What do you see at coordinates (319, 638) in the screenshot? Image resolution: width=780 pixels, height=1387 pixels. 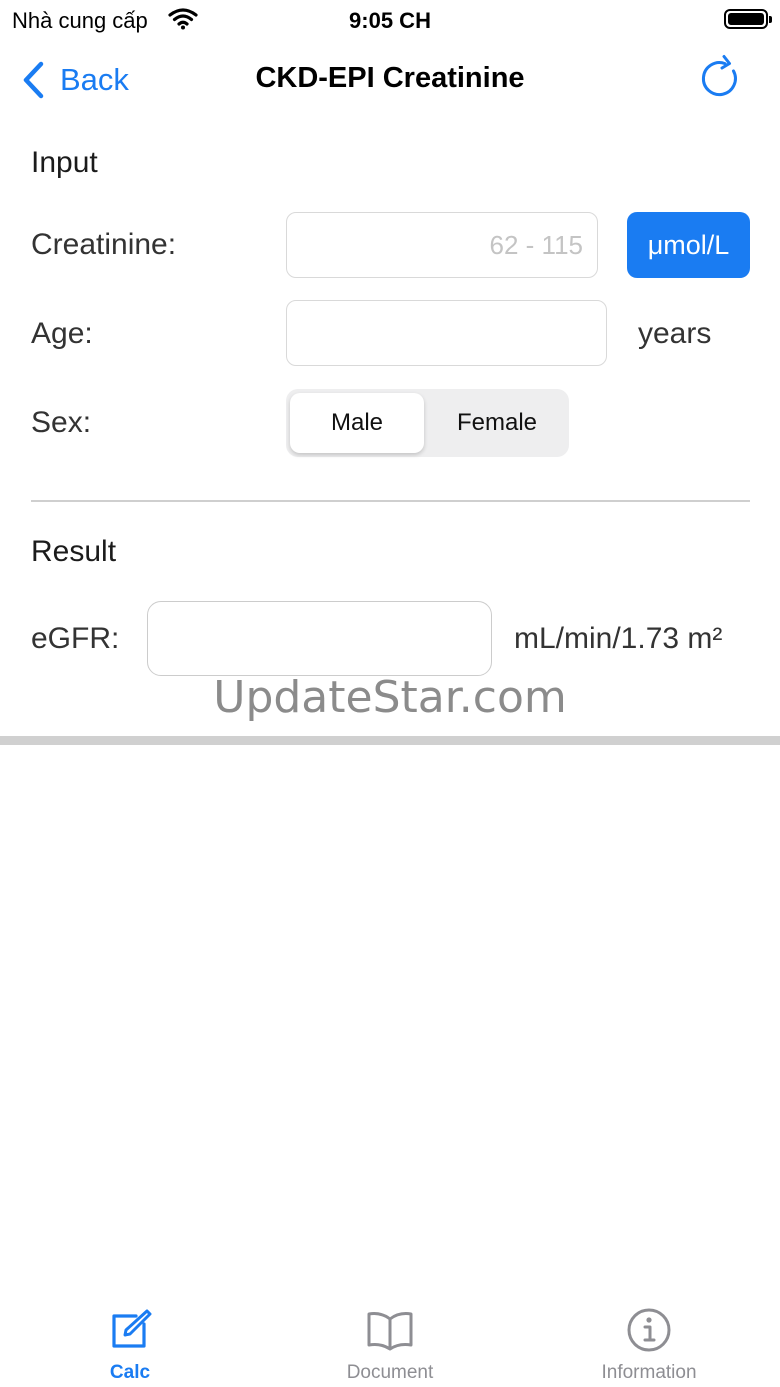 I see `egfr-output-field` at bounding box center [319, 638].